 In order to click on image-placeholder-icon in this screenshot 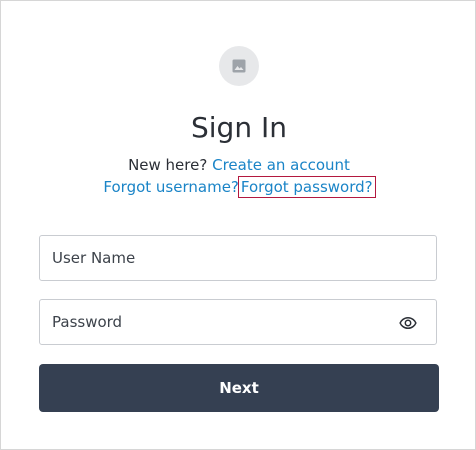, I will do `click(239, 66)`.